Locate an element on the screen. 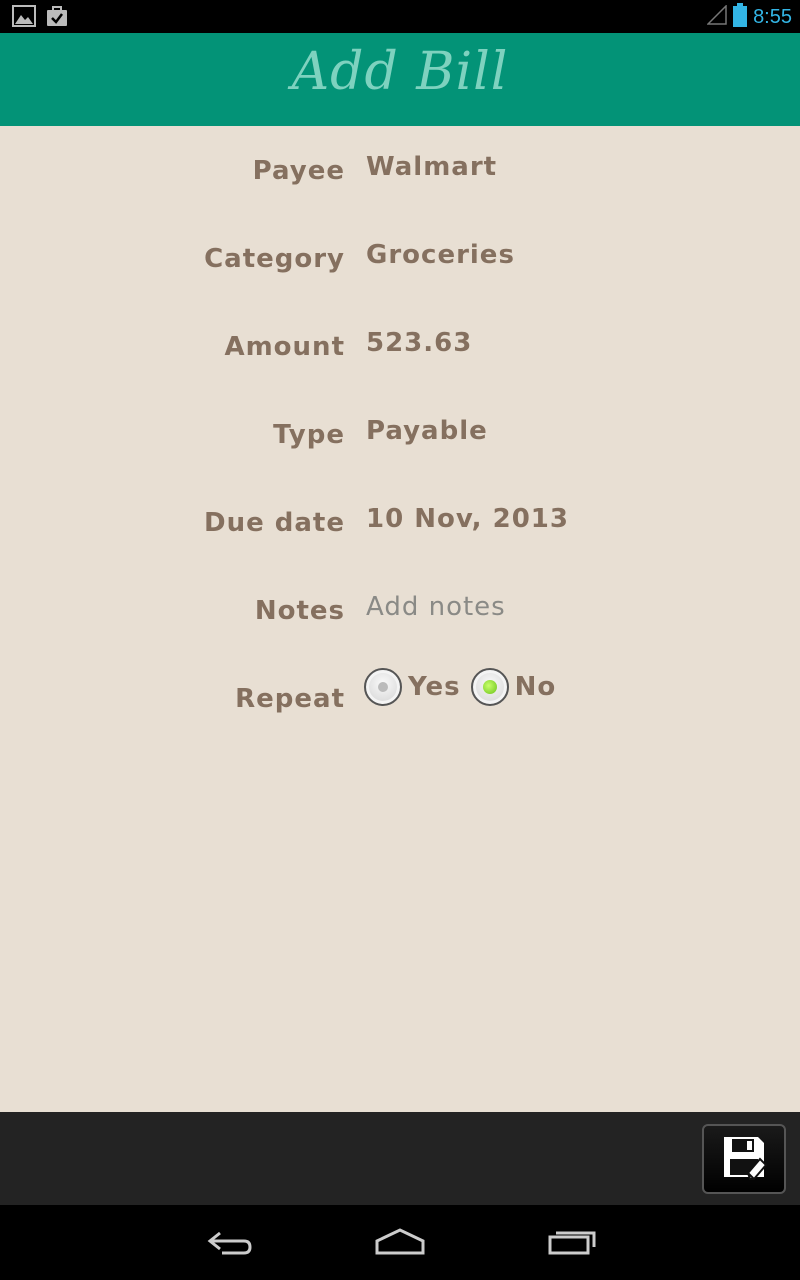 The image size is (800, 1280). payee-field: Walmart is located at coordinates (431, 167).